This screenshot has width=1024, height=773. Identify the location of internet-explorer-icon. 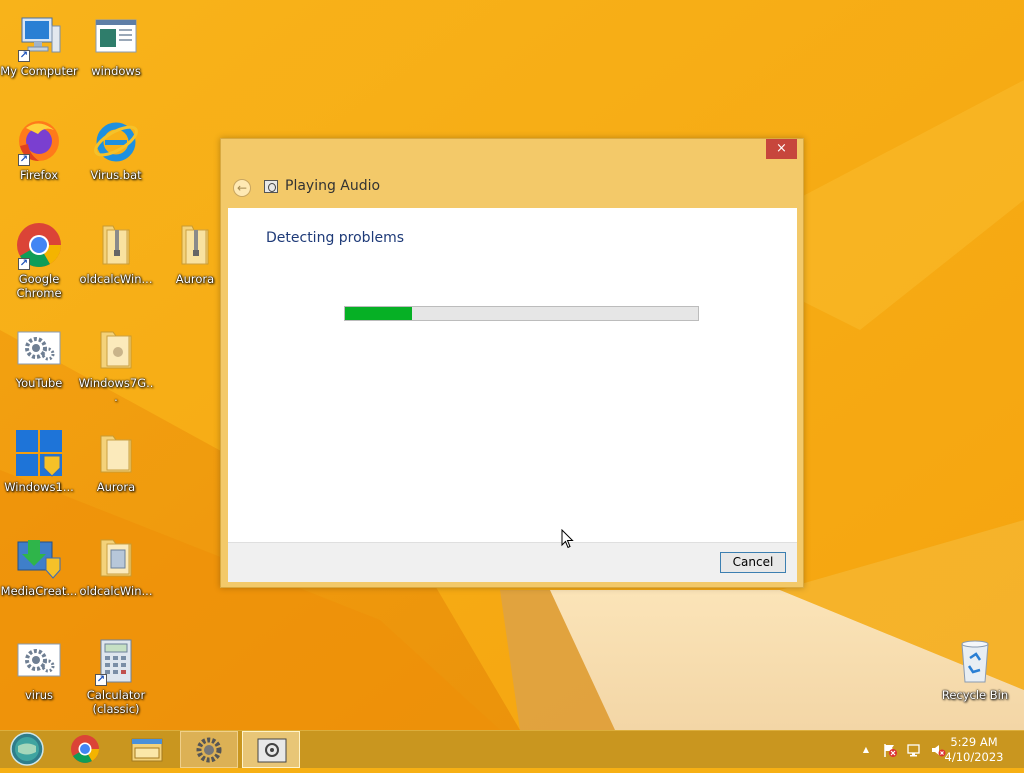
(116, 142).